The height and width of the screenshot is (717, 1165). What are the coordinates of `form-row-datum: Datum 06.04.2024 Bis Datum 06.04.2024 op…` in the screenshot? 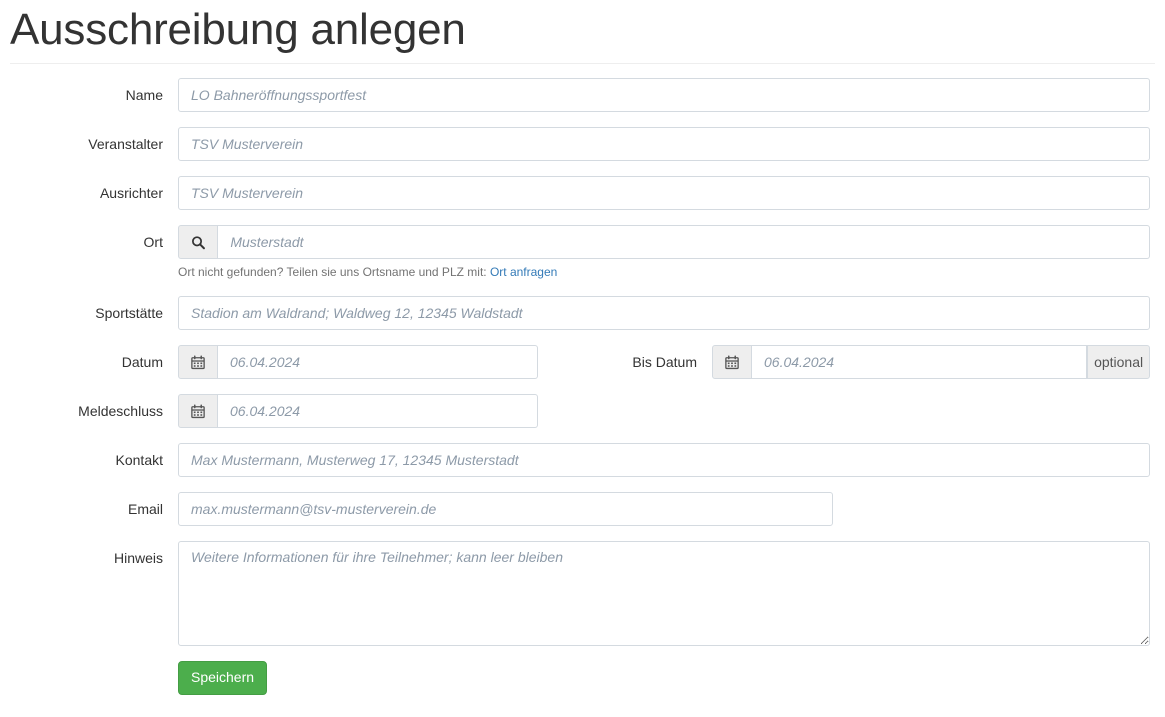 It's located at (582, 362).